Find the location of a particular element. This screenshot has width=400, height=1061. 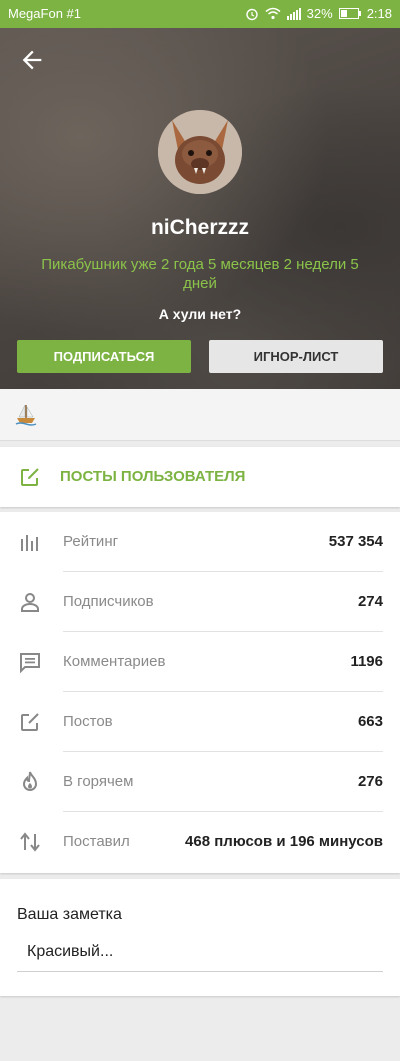

bat-avatar-image is located at coordinates (200, 152).